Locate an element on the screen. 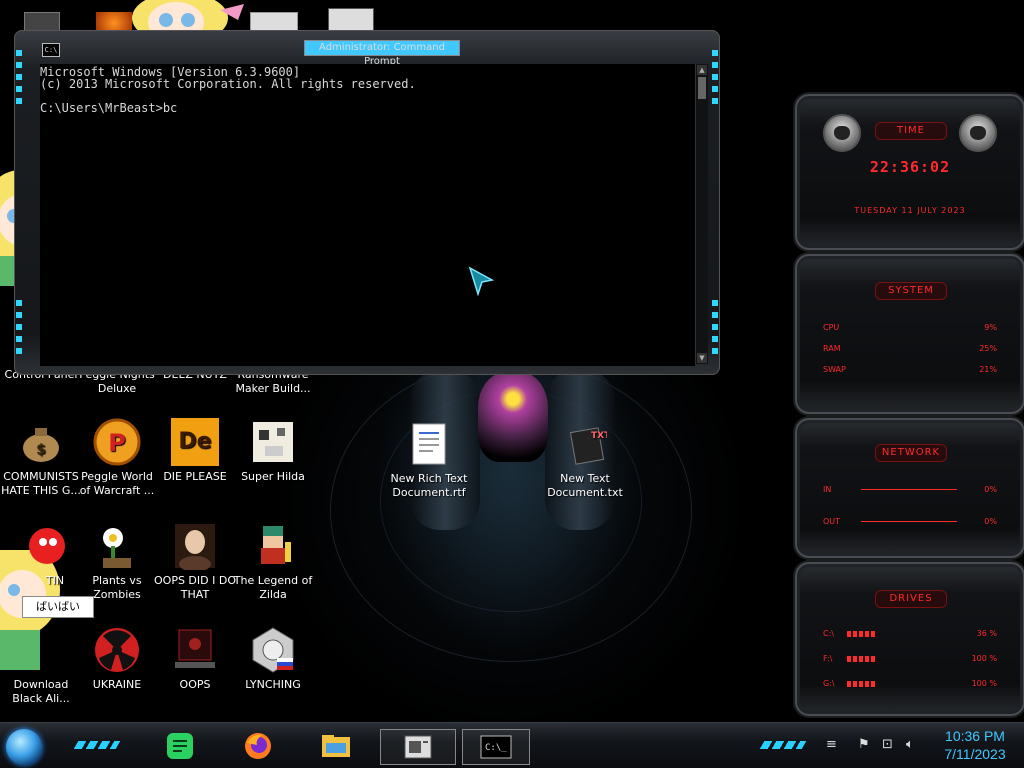  window-glow-right-top is located at coordinates (715, 80).